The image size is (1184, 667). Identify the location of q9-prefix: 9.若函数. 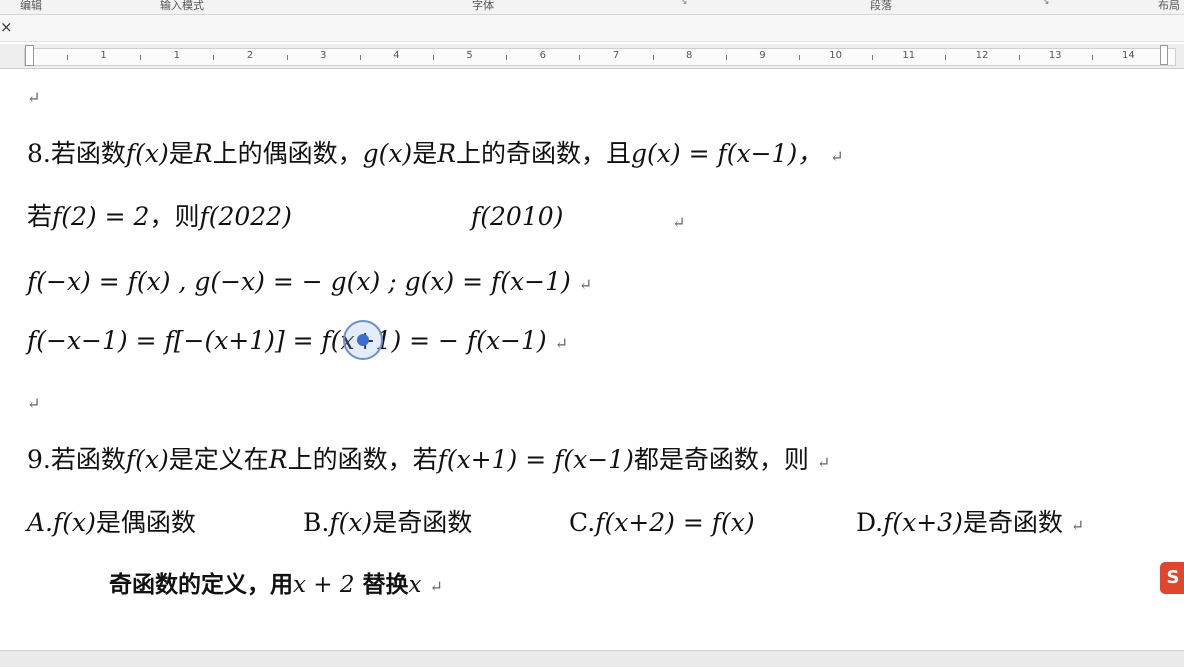
(76, 459).